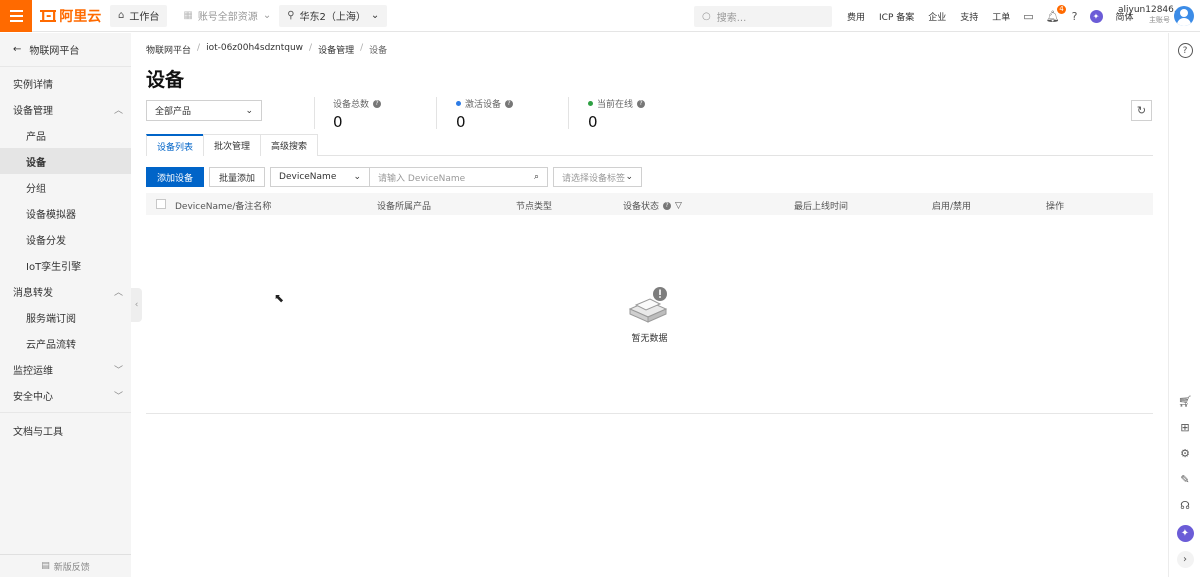 The image size is (1200, 577). What do you see at coordinates (33, 293) in the screenshot?
I see `sidebar-item-label: 消息转发` at bounding box center [33, 293].